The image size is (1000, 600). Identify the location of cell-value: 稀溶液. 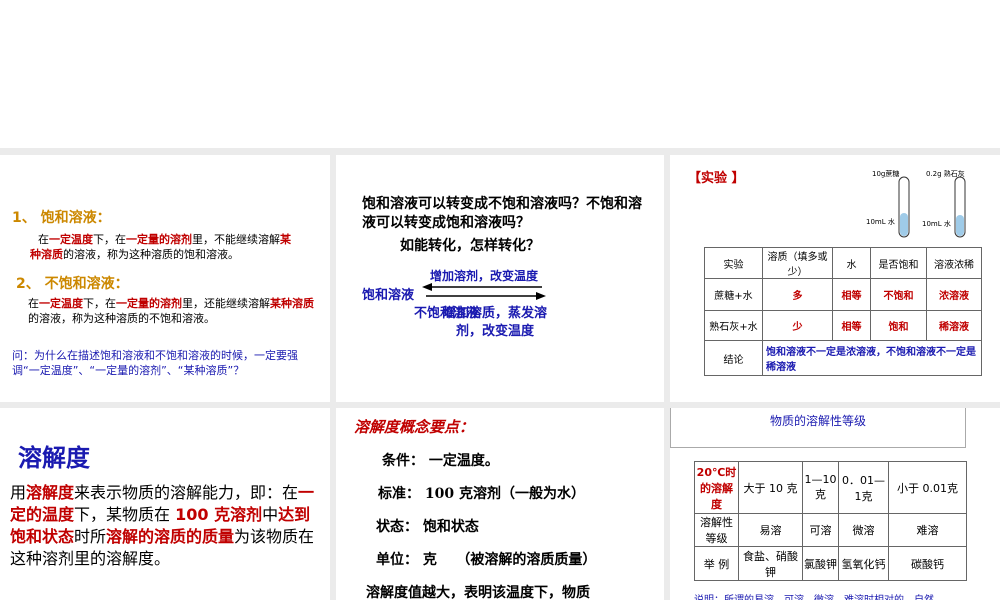
(954, 325).